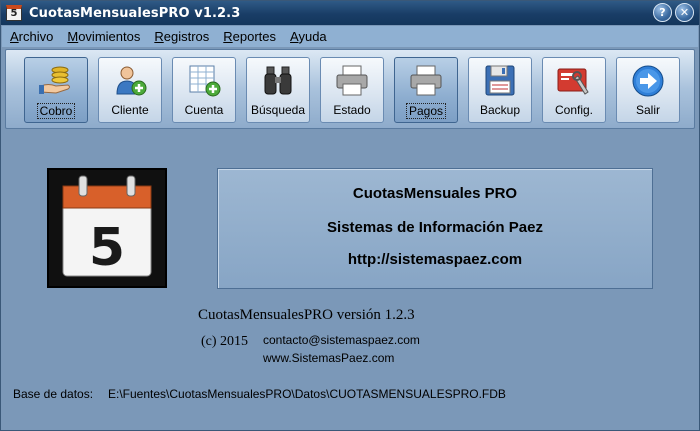 Image resolution: width=700 pixels, height=431 pixels. I want to click on close-button: ✕, so click(684, 12).